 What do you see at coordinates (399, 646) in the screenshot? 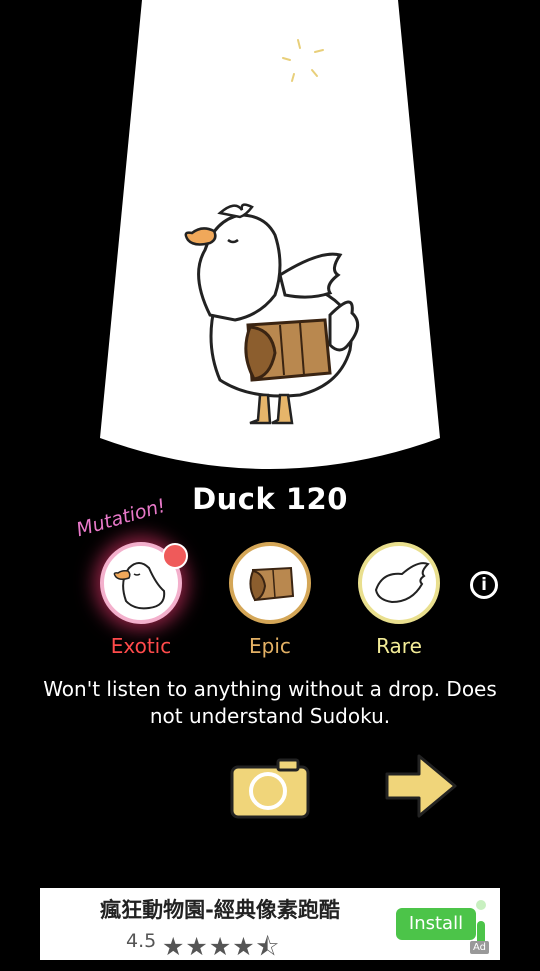
I see `trait-label-rare: Rare` at bounding box center [399, 646].